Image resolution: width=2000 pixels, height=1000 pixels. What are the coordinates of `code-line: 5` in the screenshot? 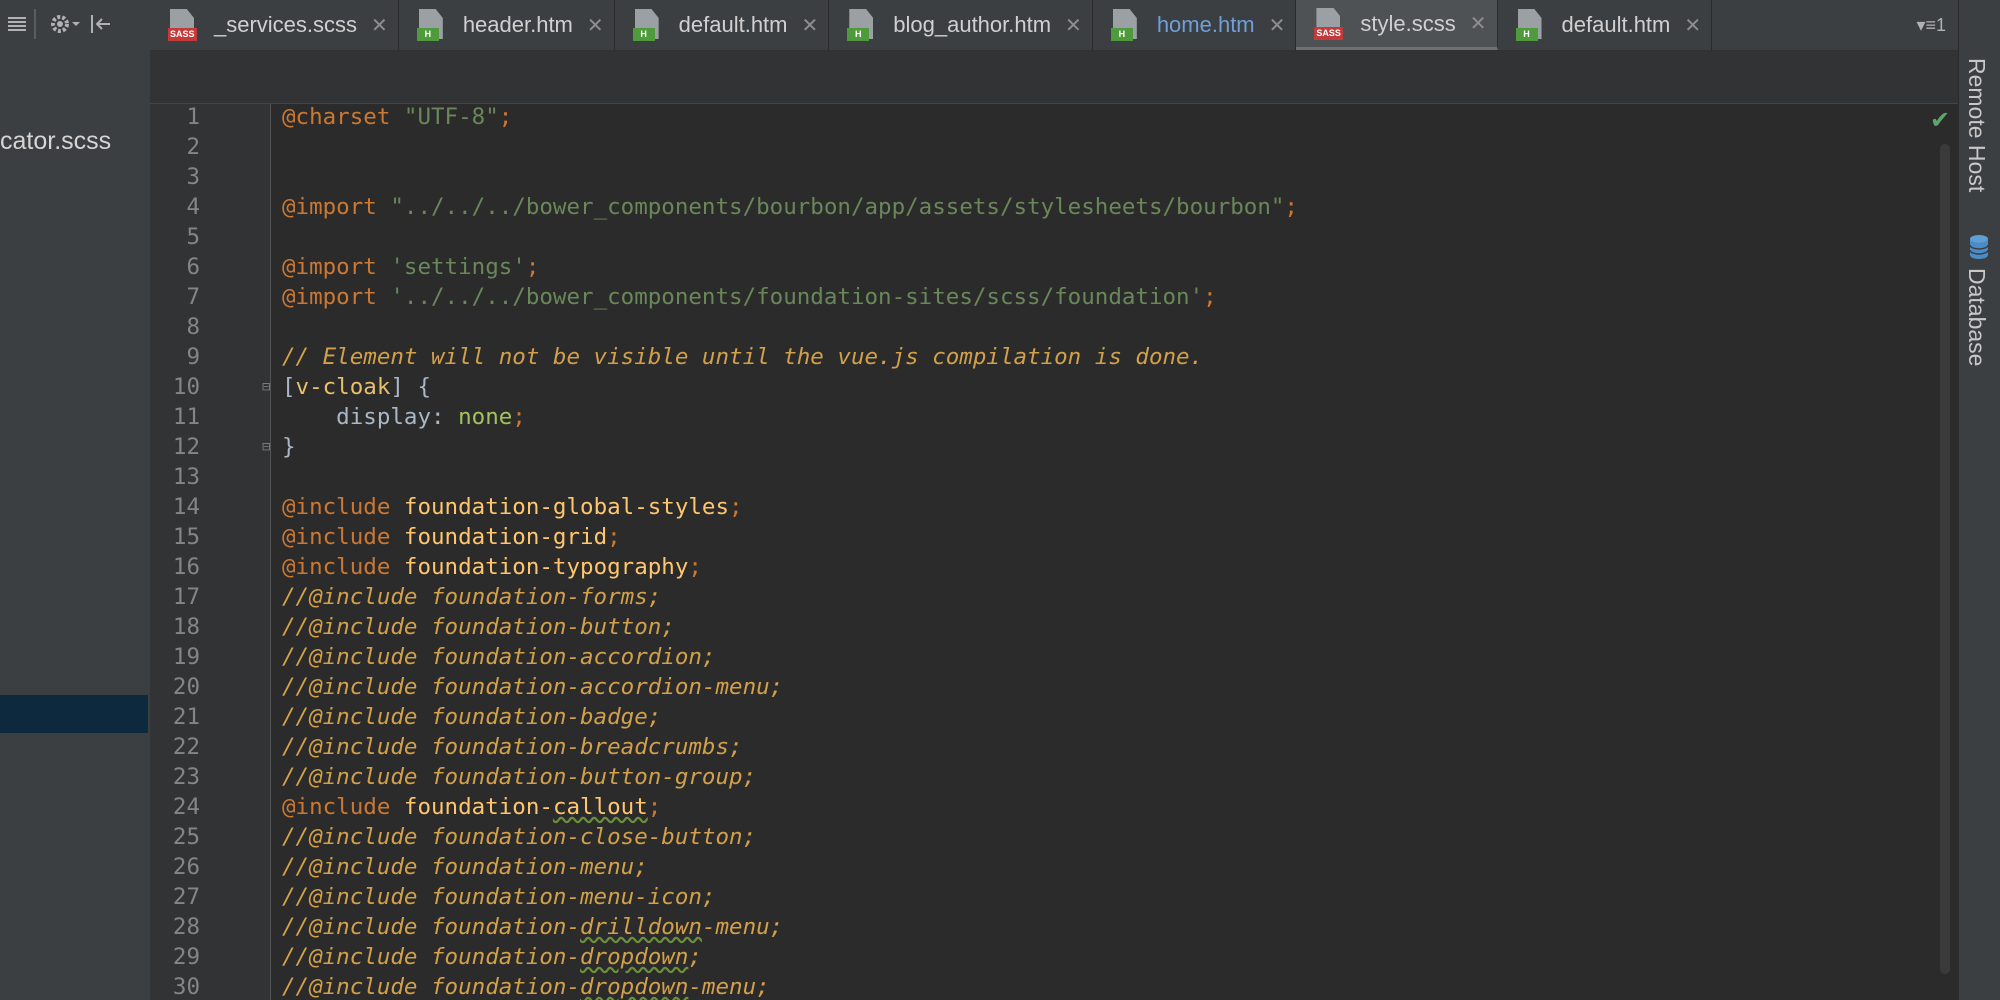 It's located at (1054, 237).